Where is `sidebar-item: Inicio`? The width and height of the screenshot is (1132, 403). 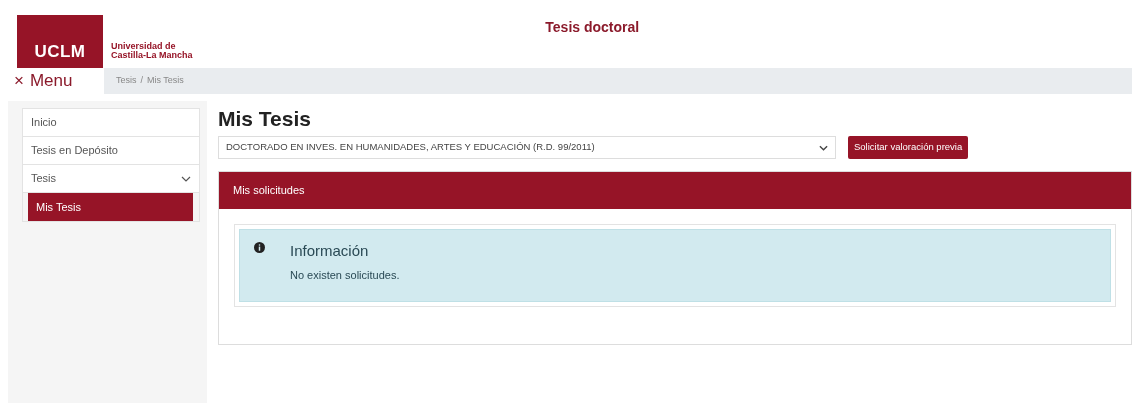
sidebar-item: Inicio is located at coordinates (111, 123).